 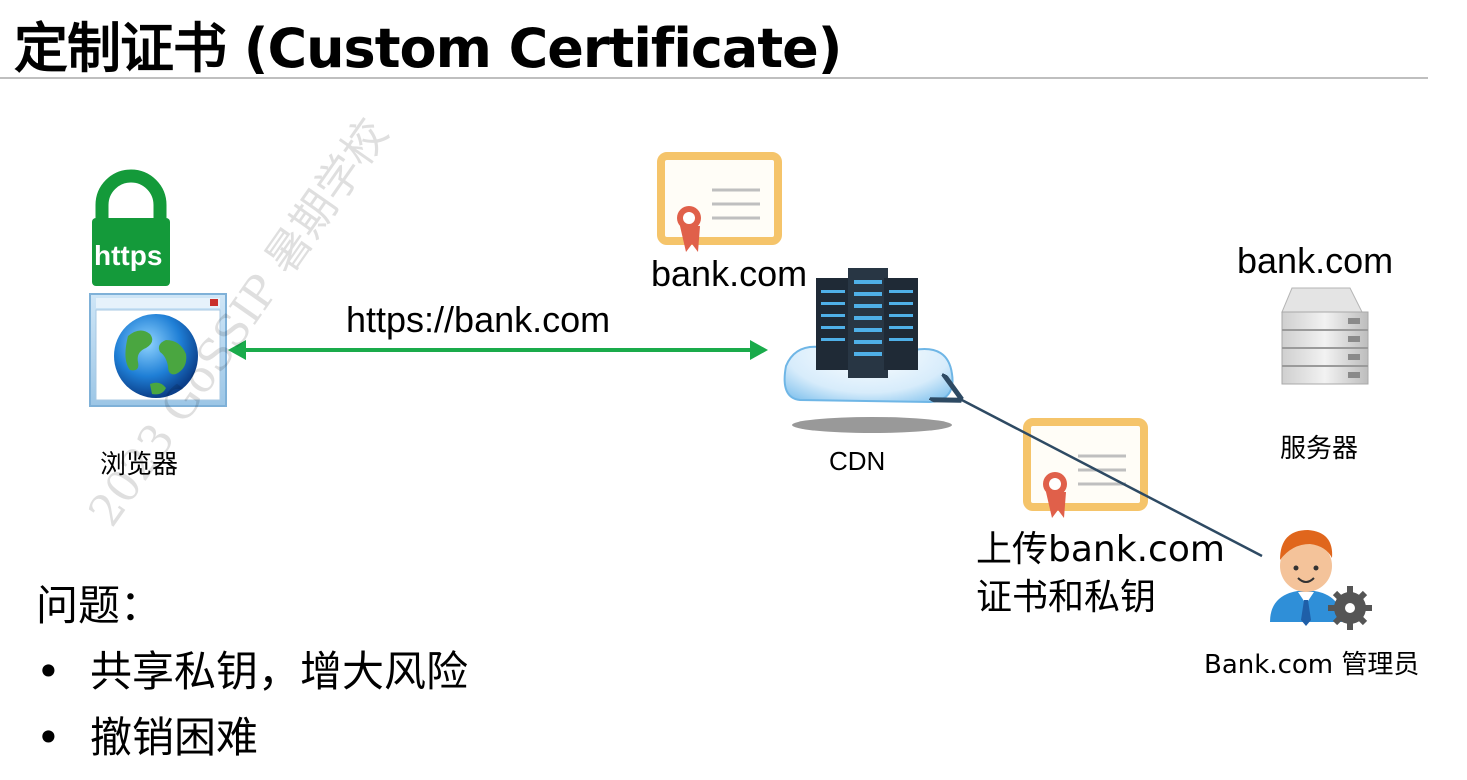 What do you see at coordinates (1321, 580) in the screenshot?
I see `admin-avatar-icon` at bounding box center [1321, 580].